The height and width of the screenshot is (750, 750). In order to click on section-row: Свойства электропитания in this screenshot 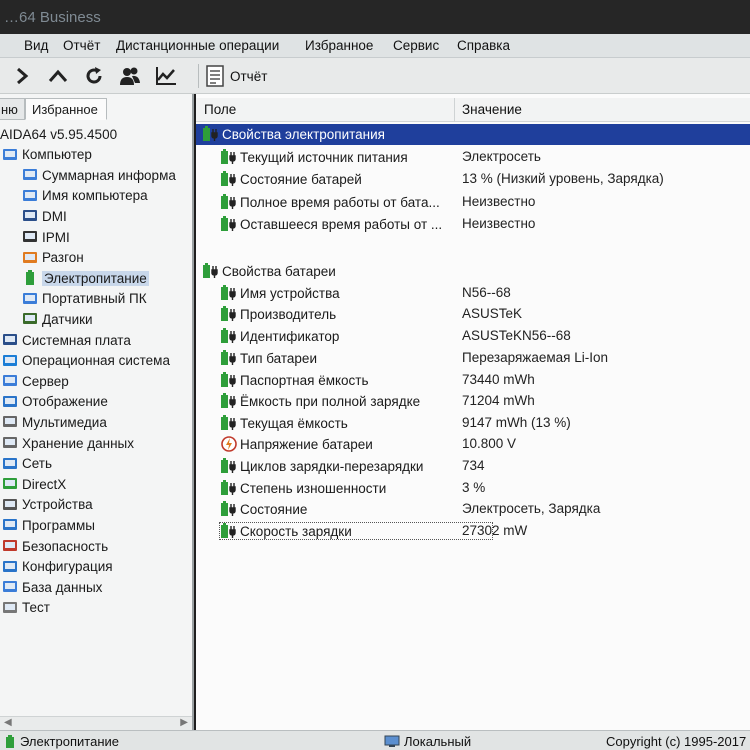, I will do `click(473, 134)`.